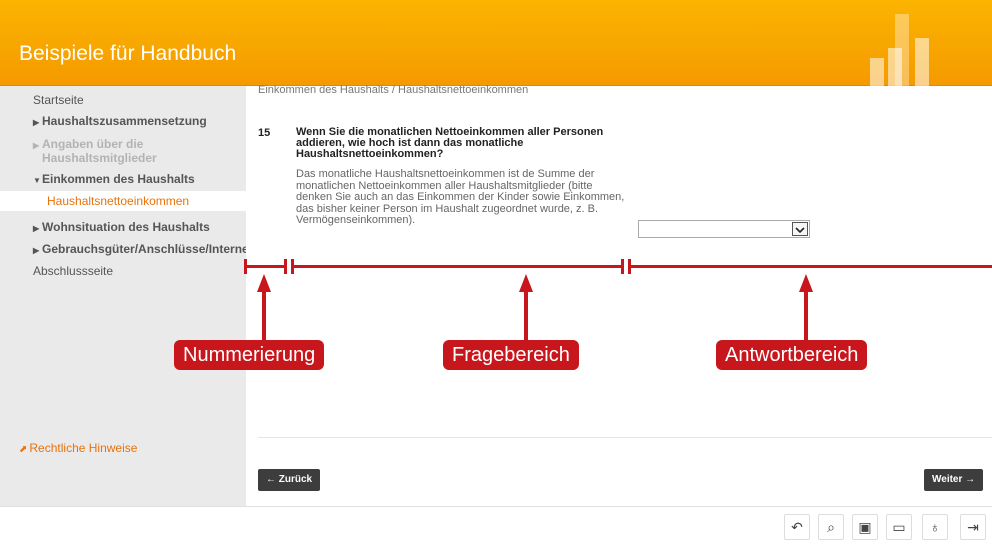 This screenshot has height=546, width=992. Describe the element at coordinates (954, 480) in the screenshot. I see `next-button: Weiter →` at that location.